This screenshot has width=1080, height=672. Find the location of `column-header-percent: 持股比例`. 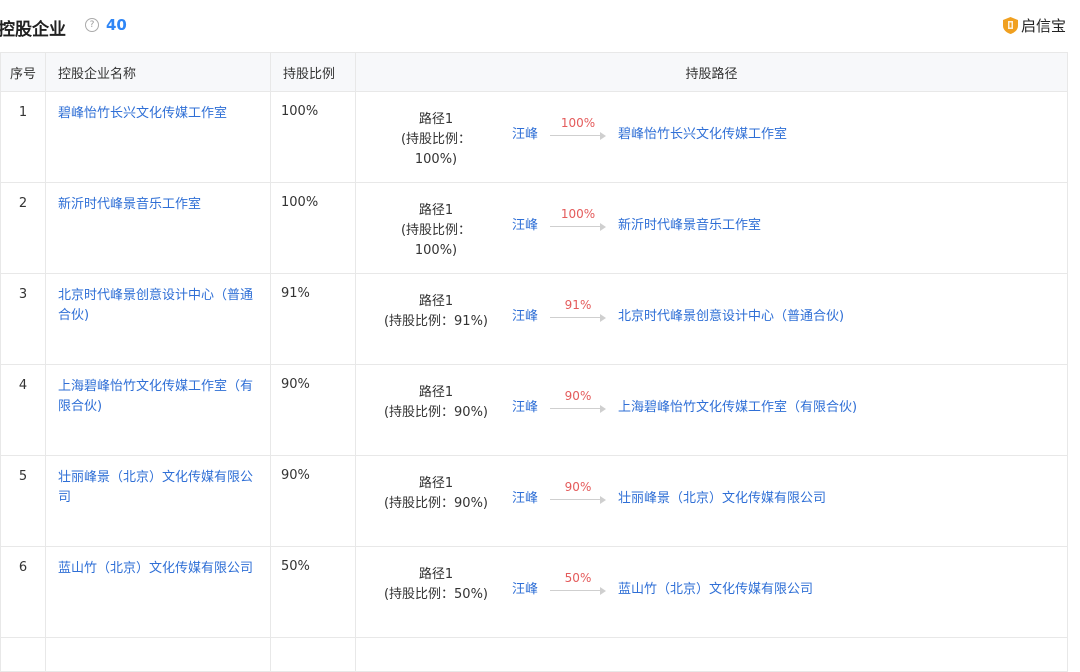

column-header-percent: 持股比例 is located at coordinates (313, 72).